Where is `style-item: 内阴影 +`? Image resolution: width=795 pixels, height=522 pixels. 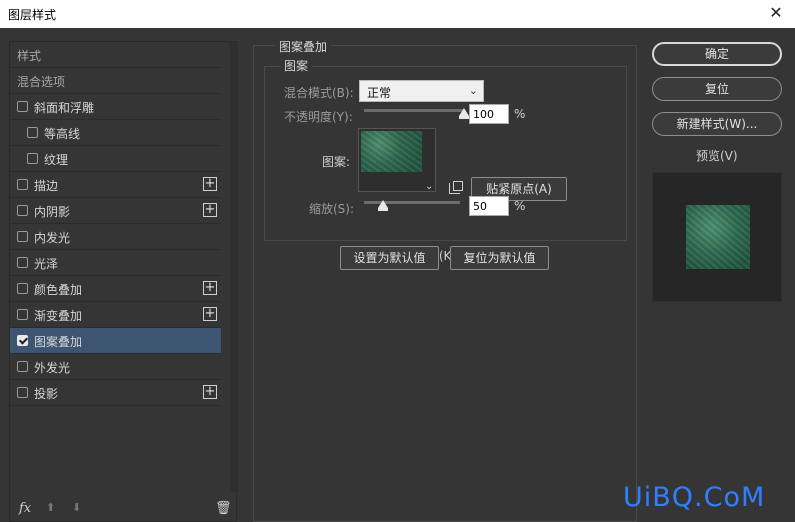
style-item: 内阴影 + is located at coordinates (115, 211).